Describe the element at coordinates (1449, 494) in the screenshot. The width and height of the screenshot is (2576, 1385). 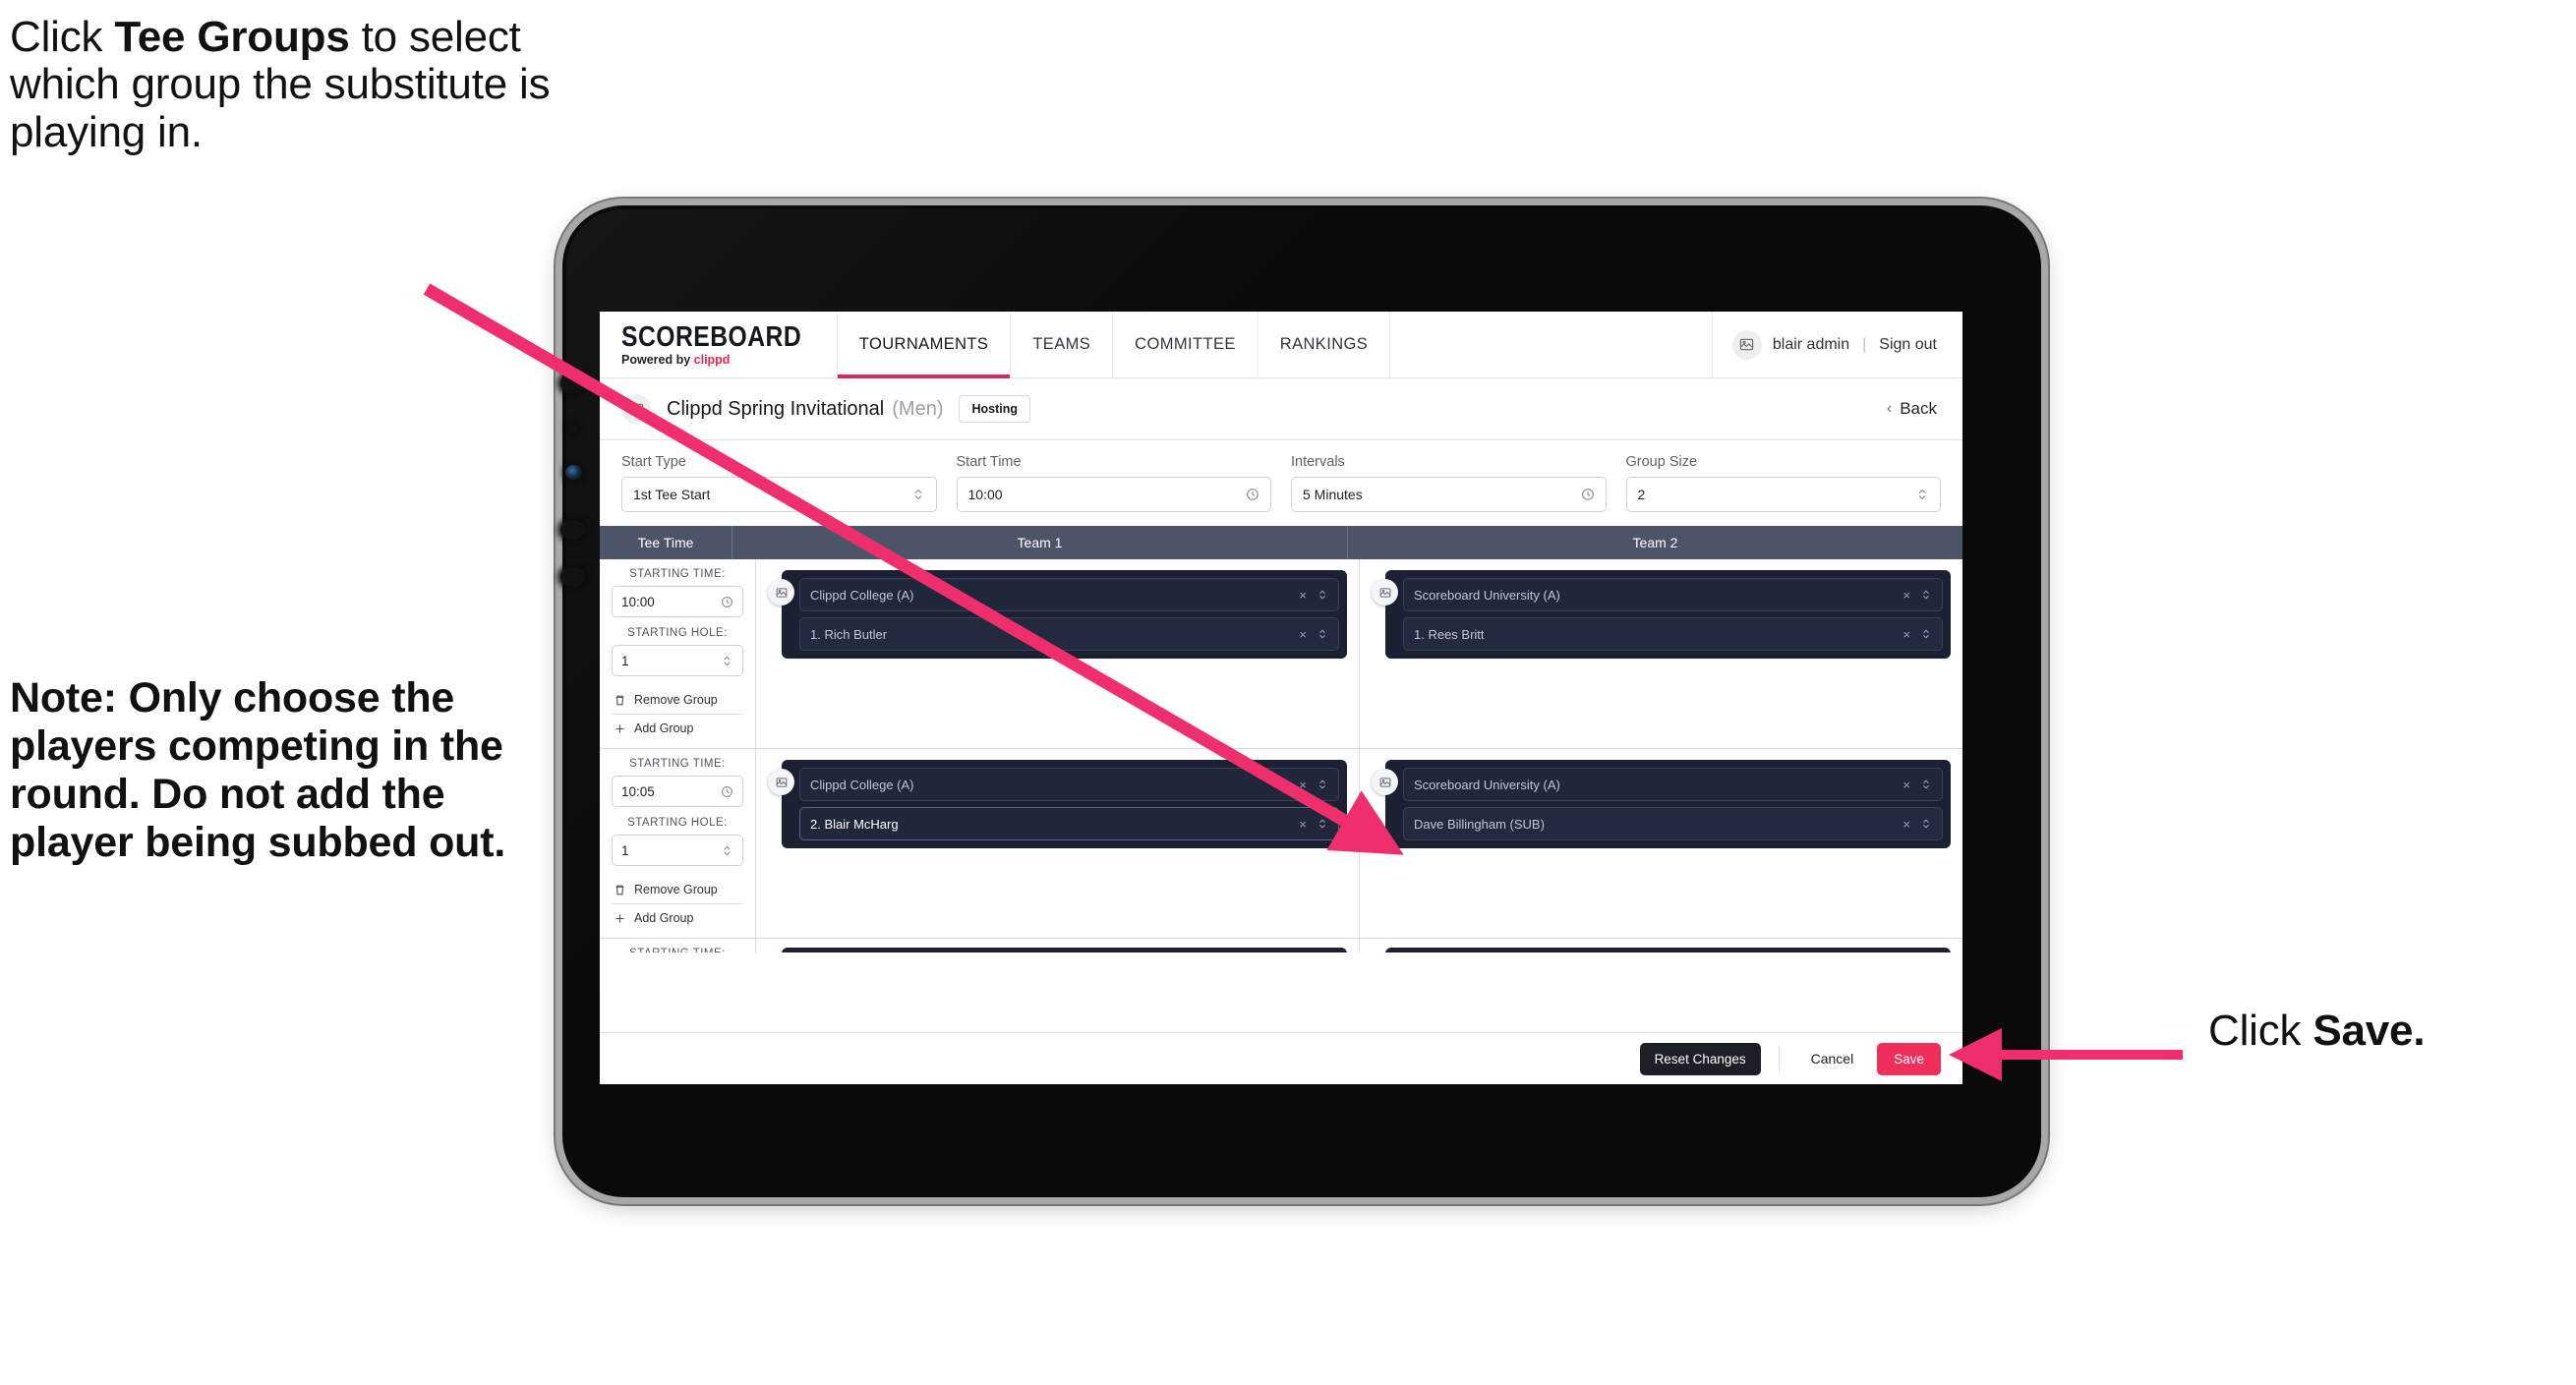
I see `intervals-input: 5 Minutes` at that location.